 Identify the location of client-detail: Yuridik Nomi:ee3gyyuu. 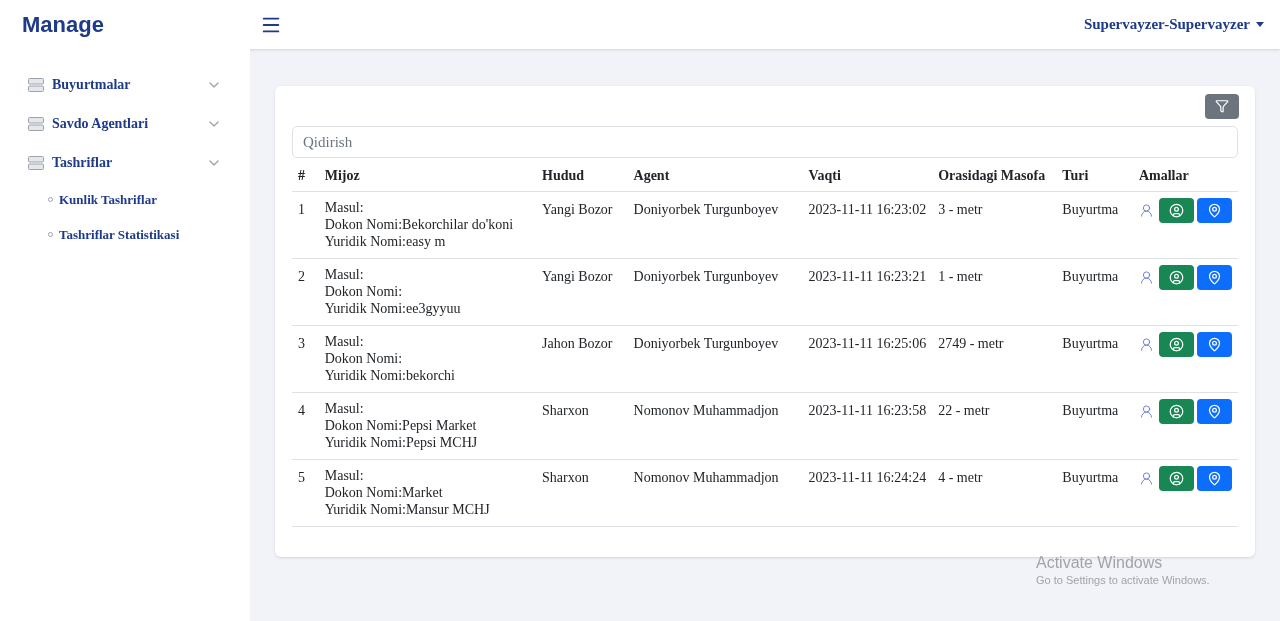
(392, 308).